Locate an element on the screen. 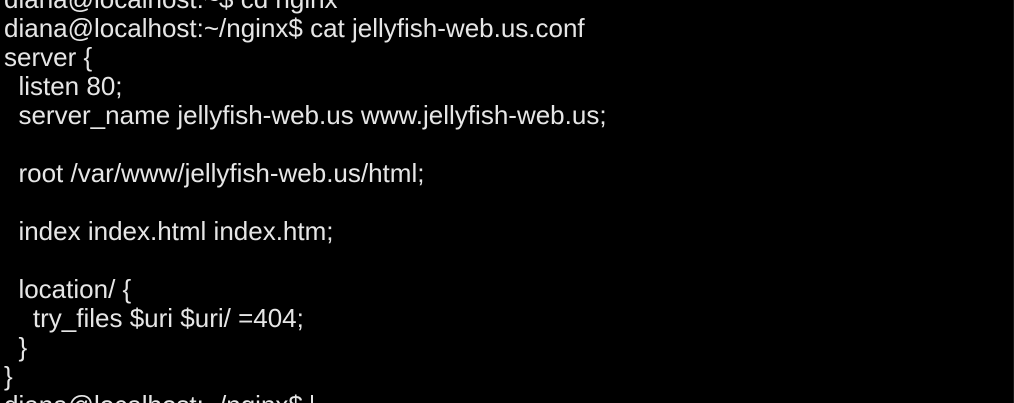  config-line-location-open: location/ { is located at coordinates (68, 289).